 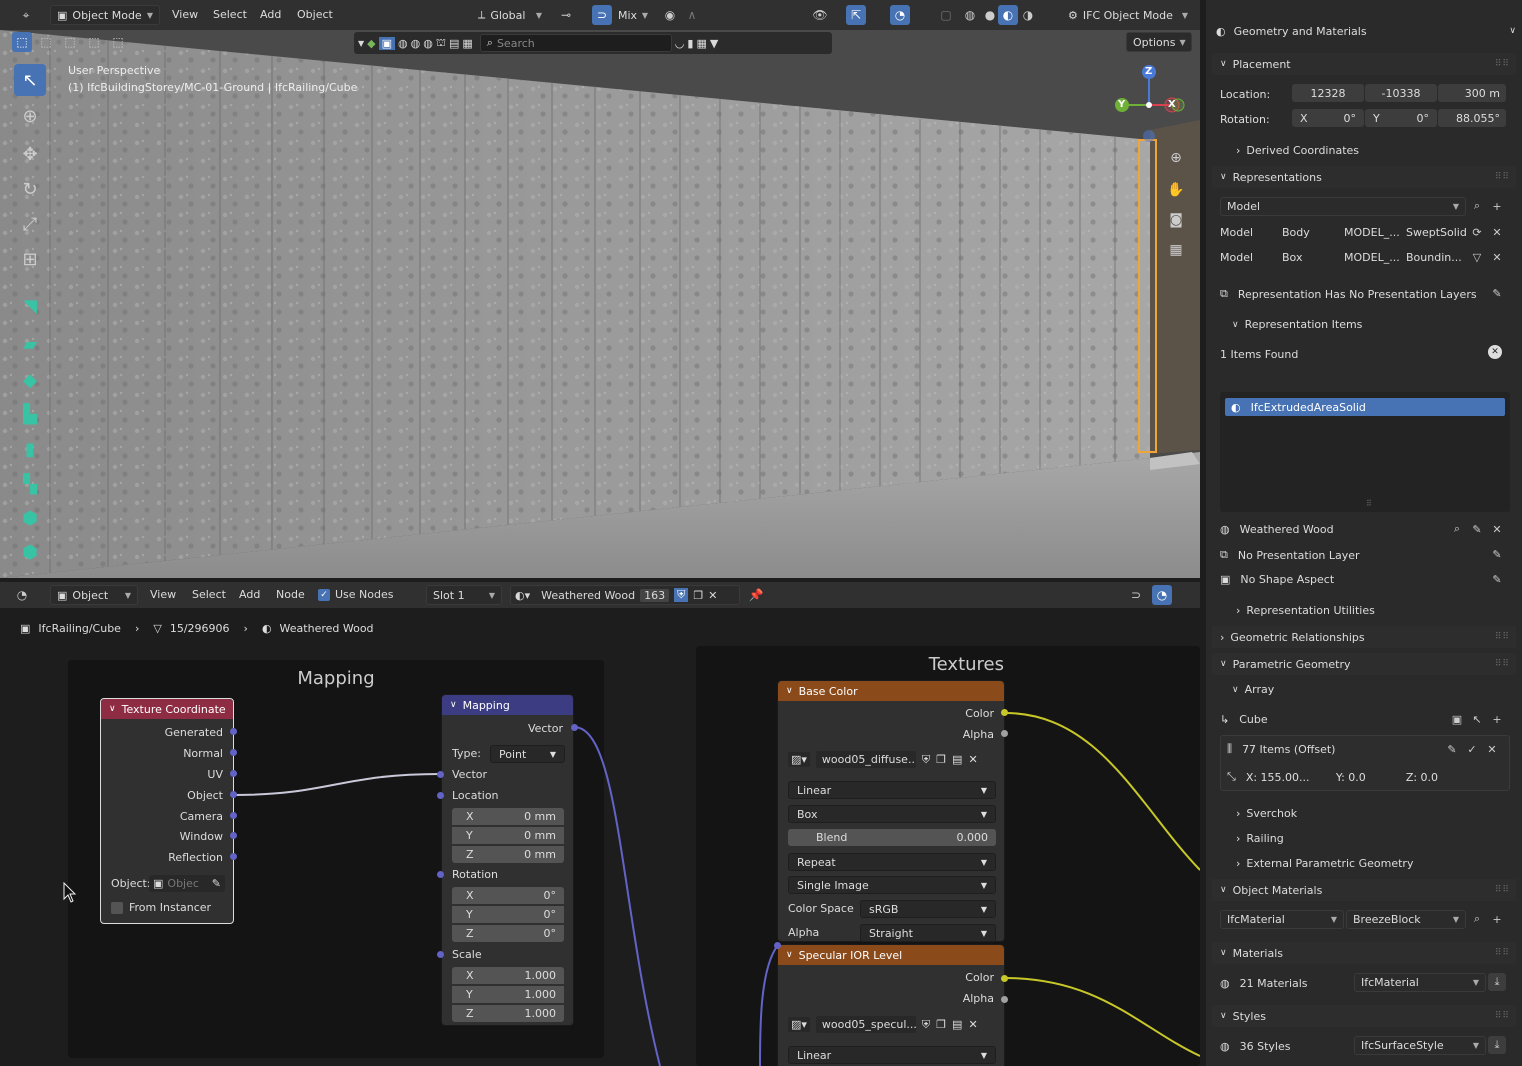 What do you see at coordinates (167, 709) in the screenshot?
I see `node-header: ∨ Texture Coordinate` at bounding box center [167, 709].